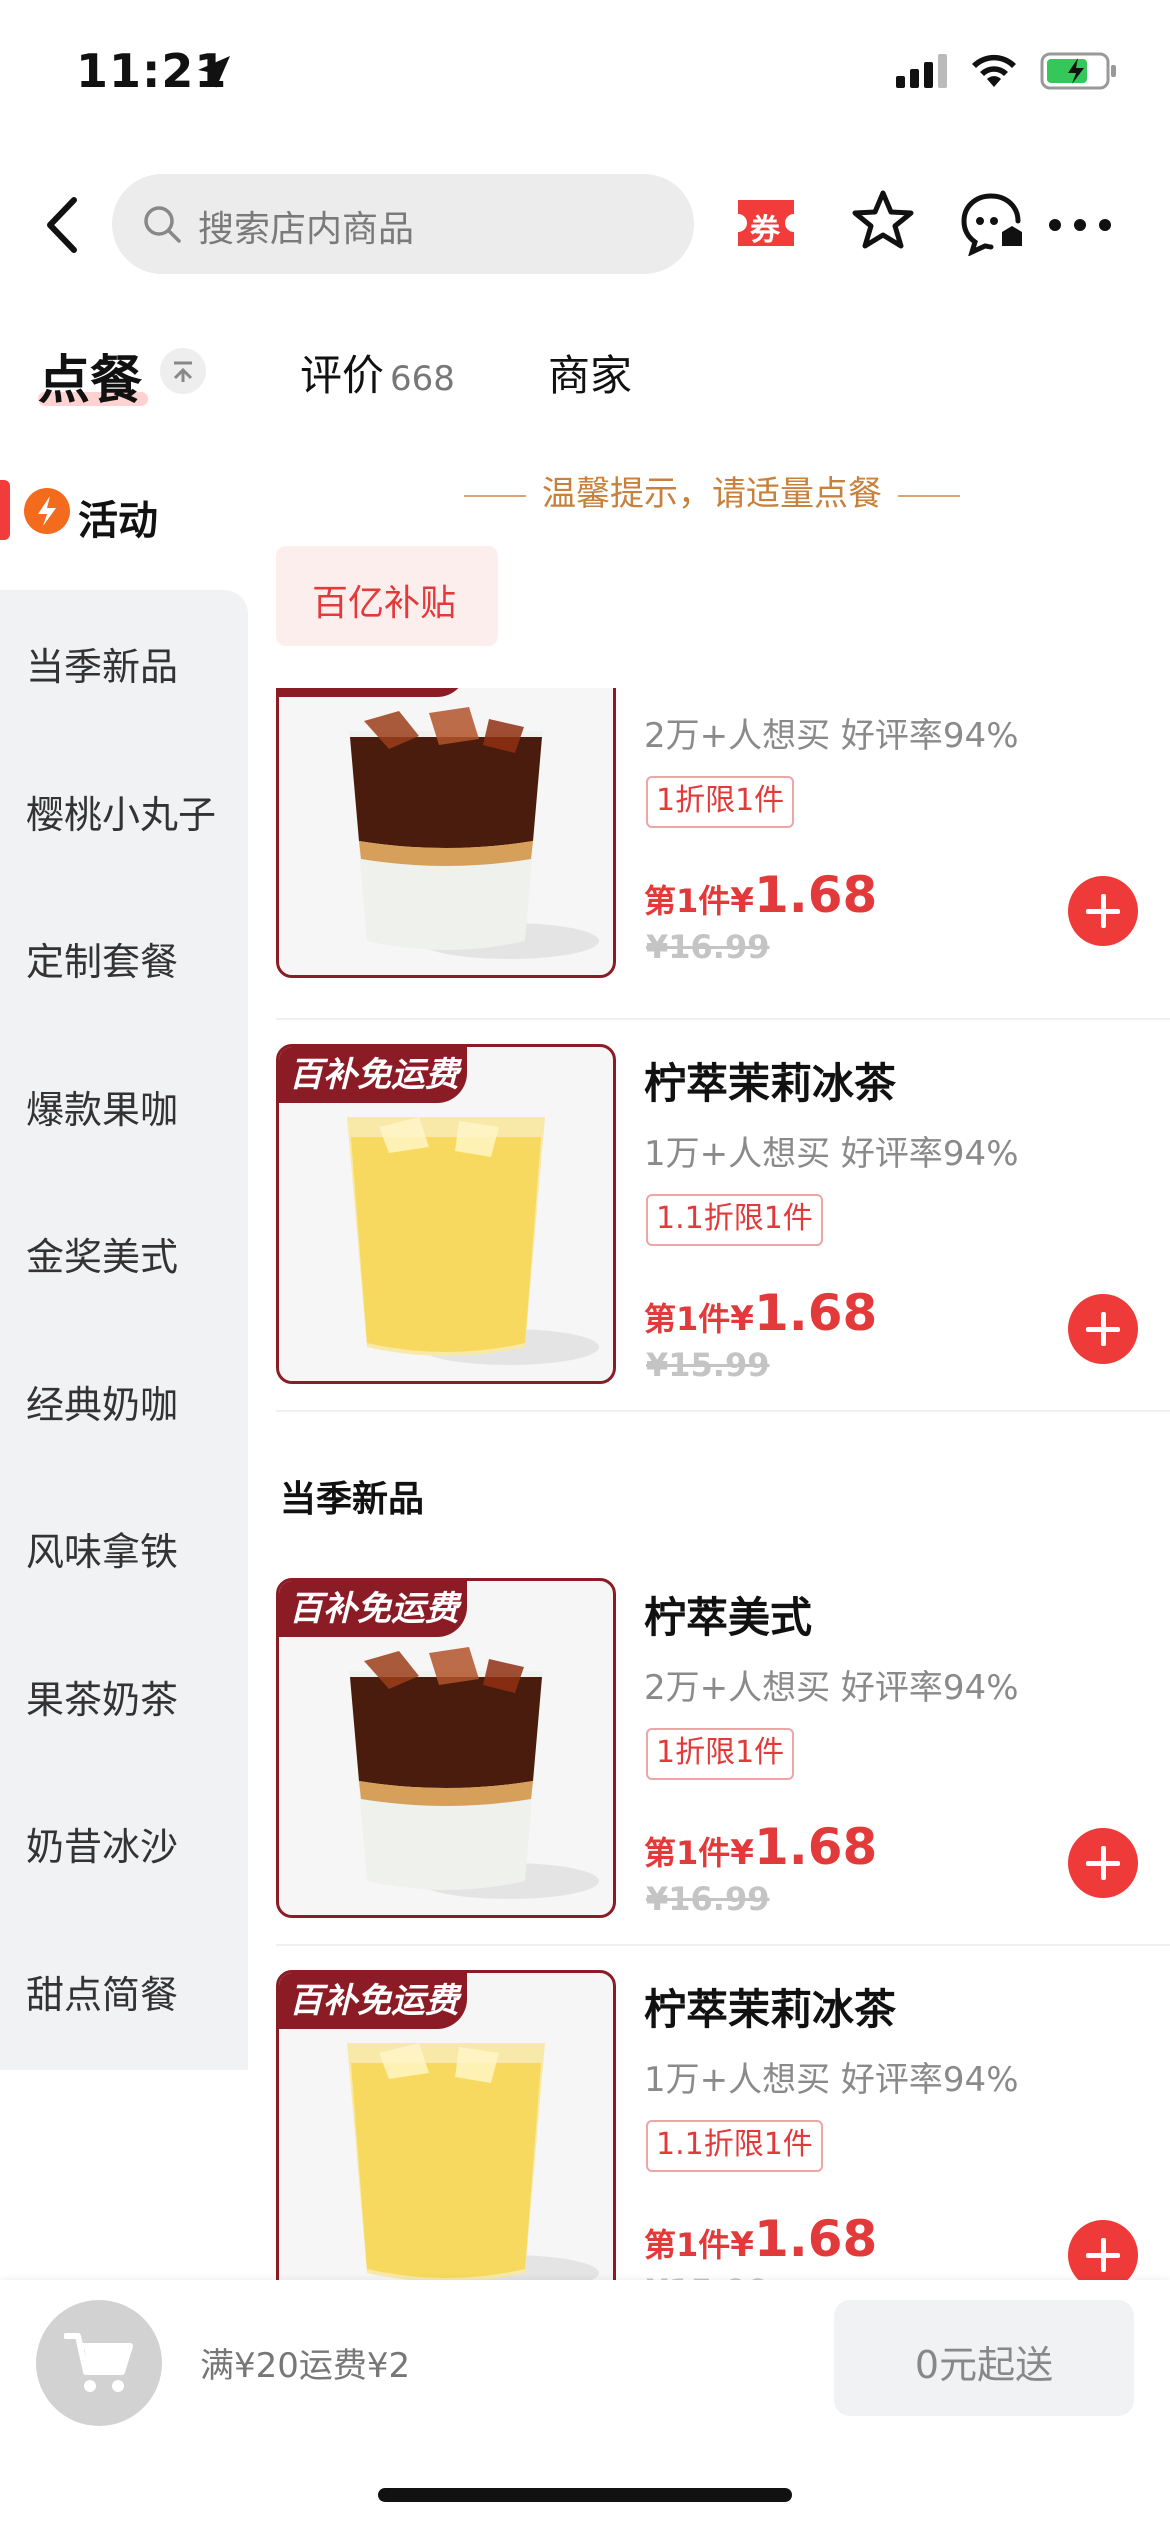 Image resolution: width=1170 pixels, height=2532 pixels. What do you see at coordinates (403, 224) in the screenshot?
I see `search-input: 搜索店内商品` at bounding box center [403, 224].